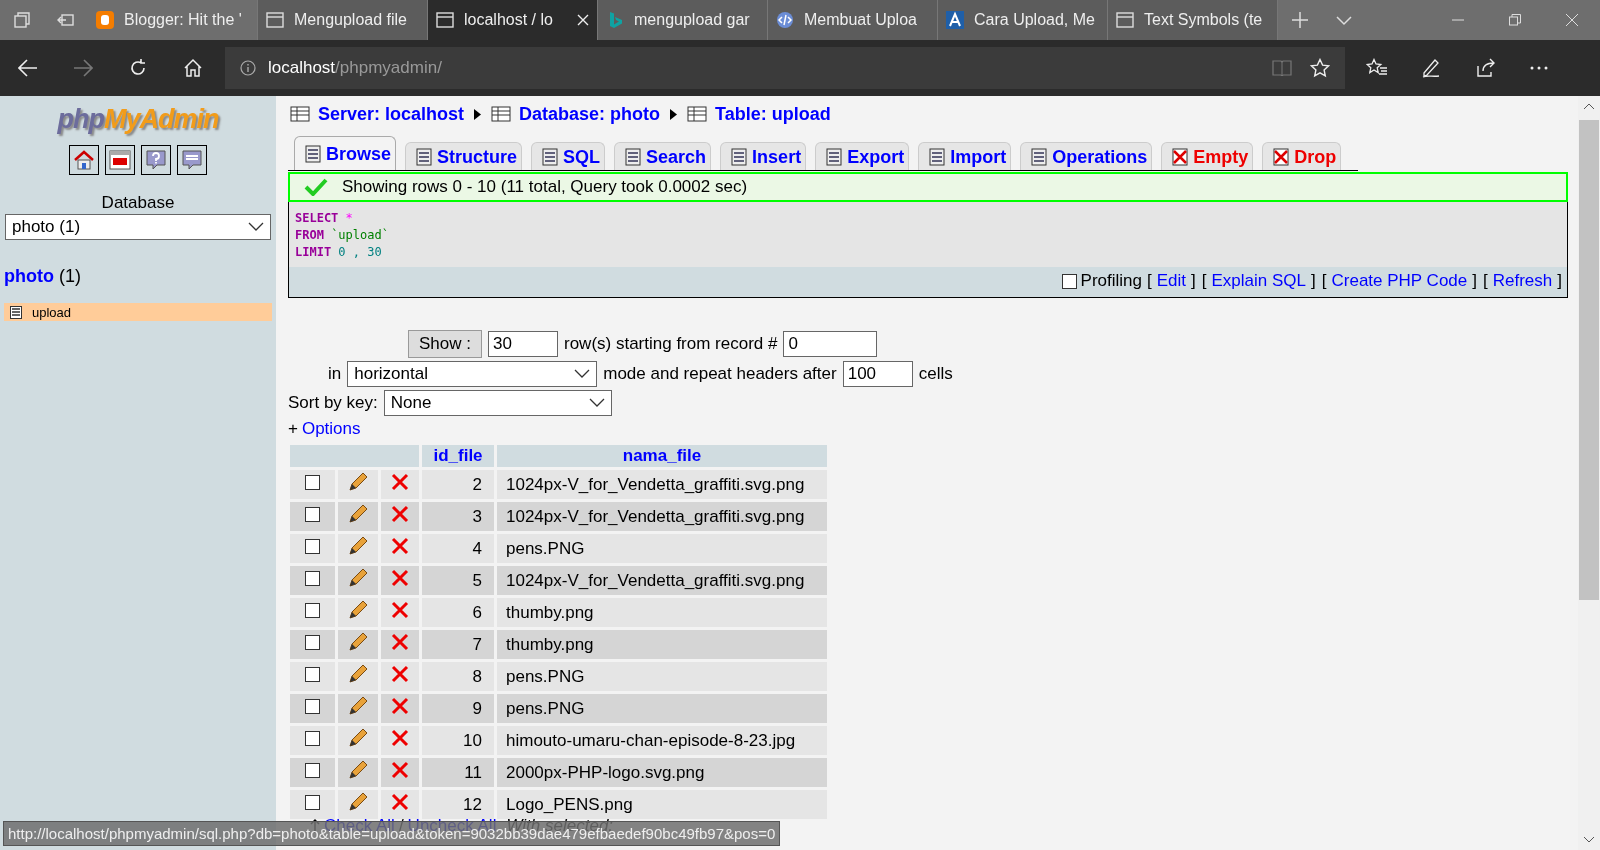 Image resolution: width=1600 pixels, height=850 pixels. I want to click on tab: Empty, so click(1207, 156).